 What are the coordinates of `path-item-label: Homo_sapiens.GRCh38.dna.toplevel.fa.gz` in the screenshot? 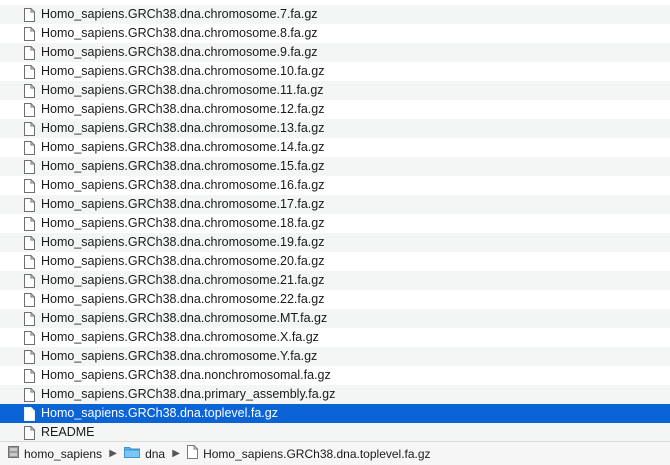 It's located at (317, 453).